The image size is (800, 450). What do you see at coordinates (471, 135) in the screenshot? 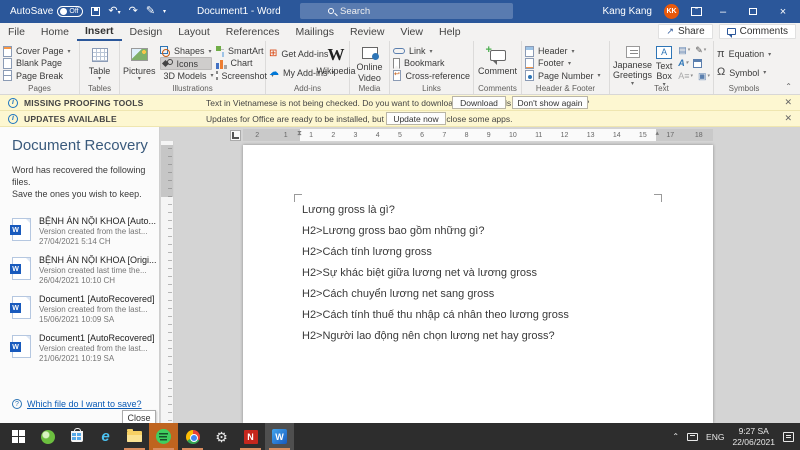
I see `horizontal-ruler: 21 12 34 56 78 9 10 11 12 13 14 15 17 18 ⧗ ▴` at bounding box center [471, 135].